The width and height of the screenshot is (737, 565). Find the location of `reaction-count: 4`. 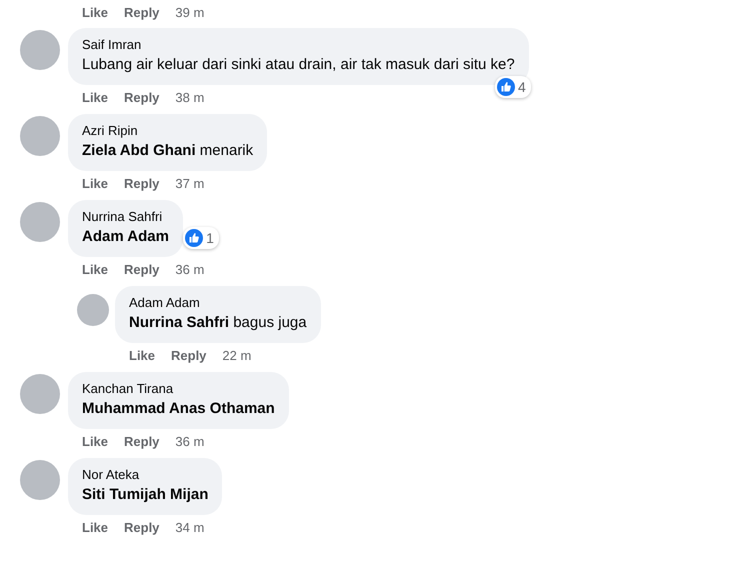

reaction-count: 4 is located at coordinates (522, 87).